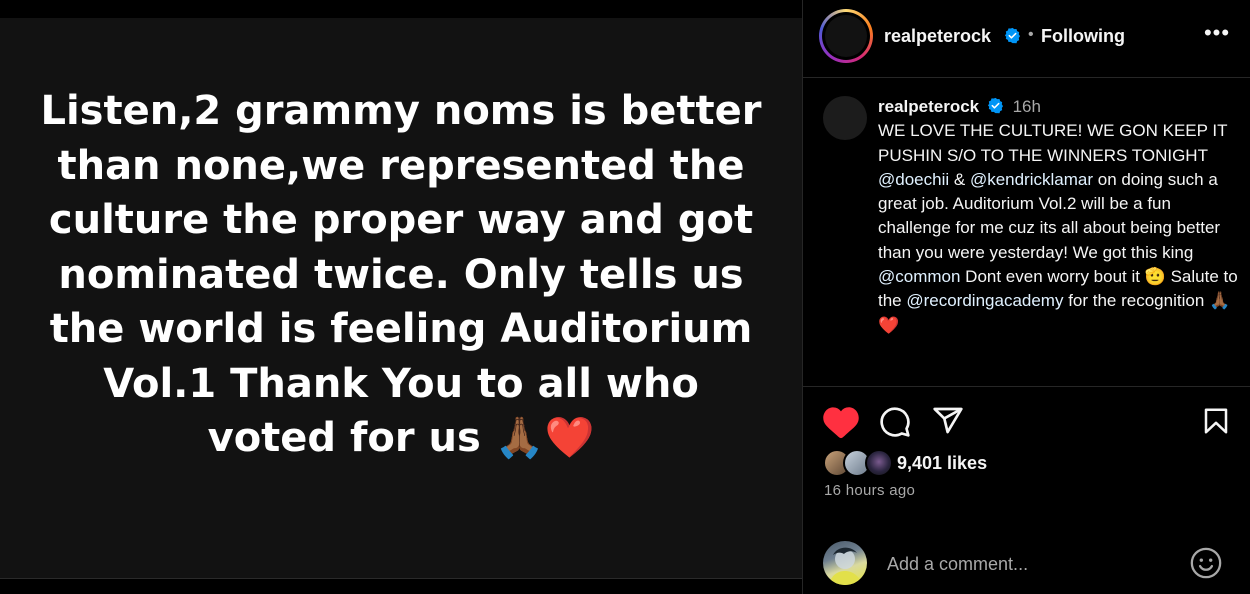 Image resolution: width=1250 pixels, height=594 pixels. I want to click on post-image-emoji: 🙏🏾❤️, so click(544, 438).